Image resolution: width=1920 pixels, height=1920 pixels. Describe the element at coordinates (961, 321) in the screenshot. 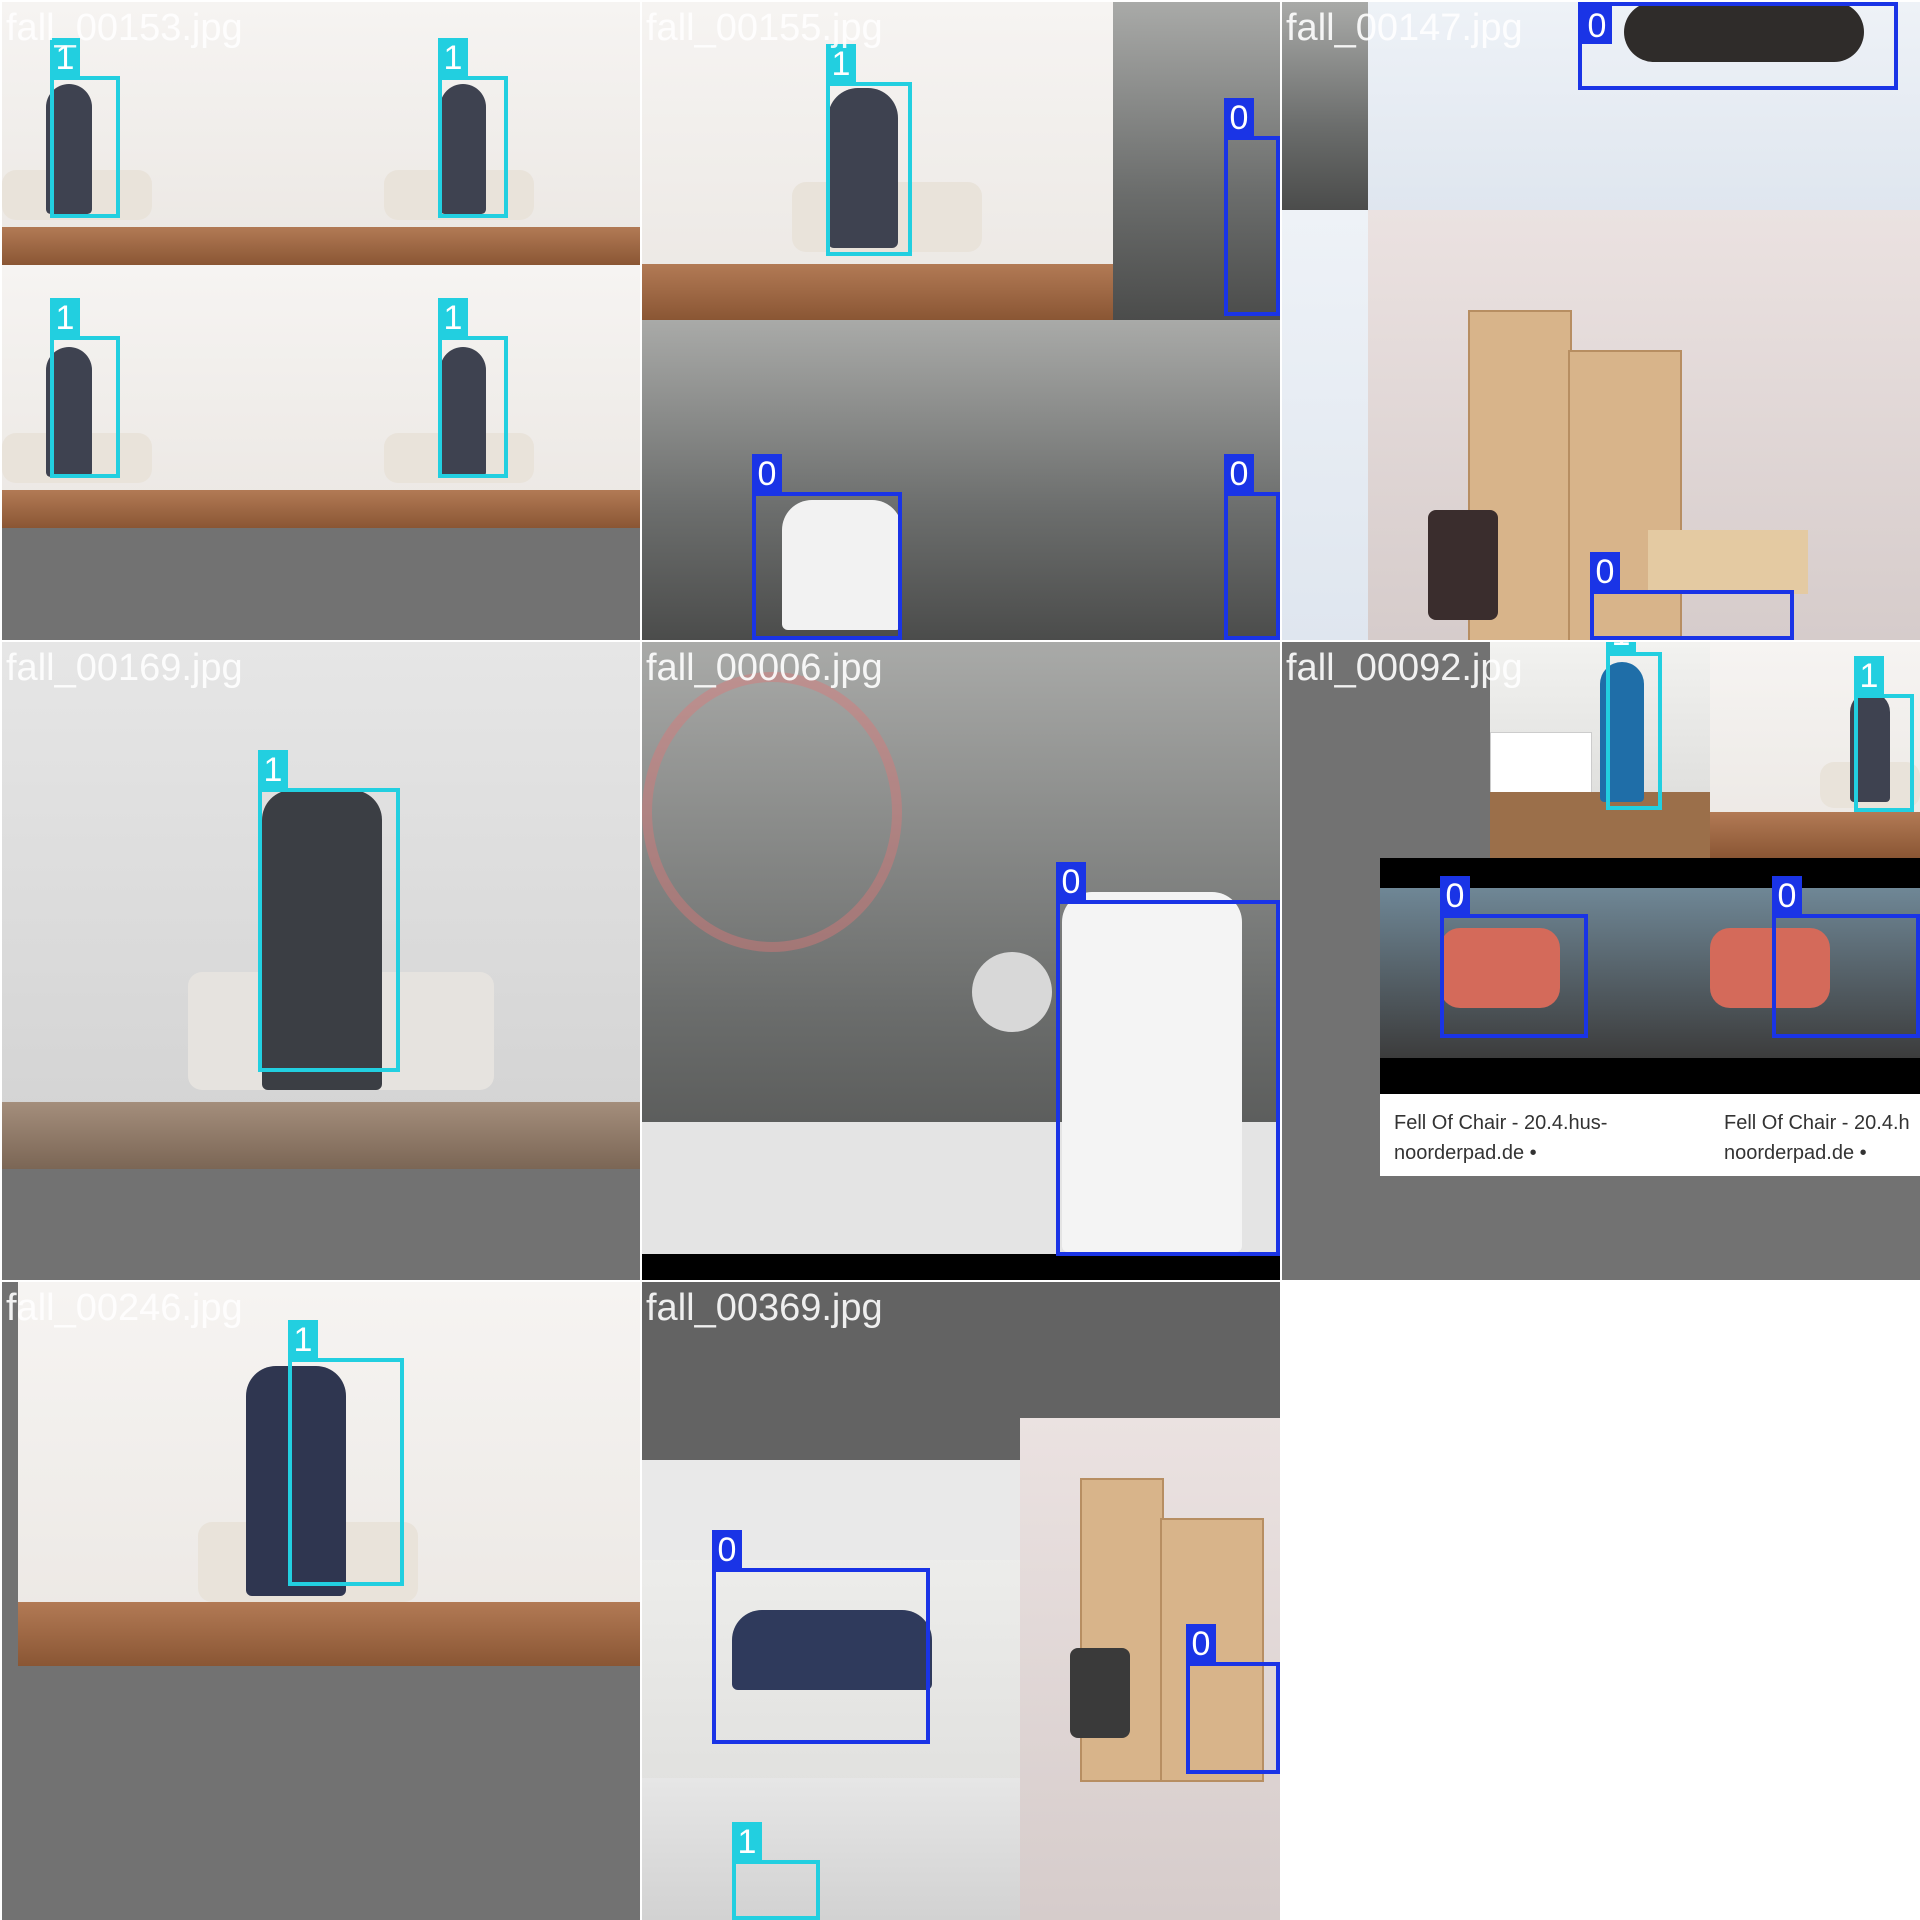

I see `mosaic-tile-2: 1 0 0 0 fall_00155.jpg` at that location.